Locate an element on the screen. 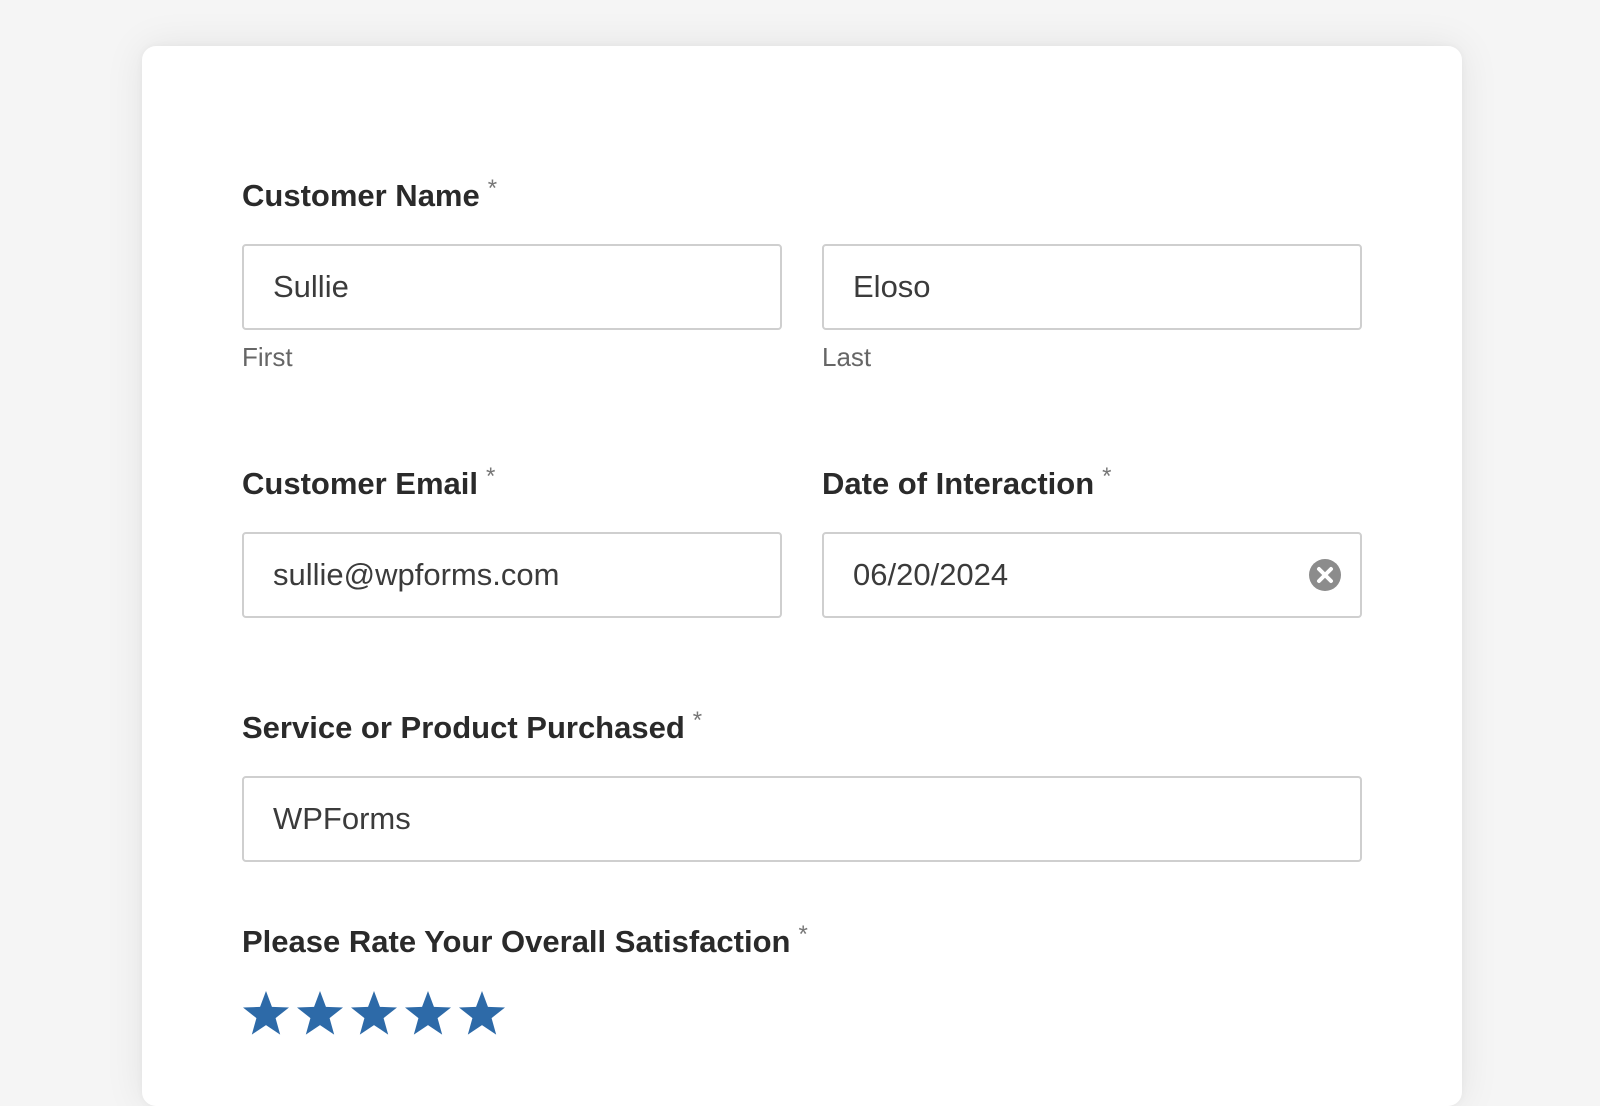 The image size is (1600, 1106). customer-email-value: sullie@wpforms.com is located at coordinates (416, 574).